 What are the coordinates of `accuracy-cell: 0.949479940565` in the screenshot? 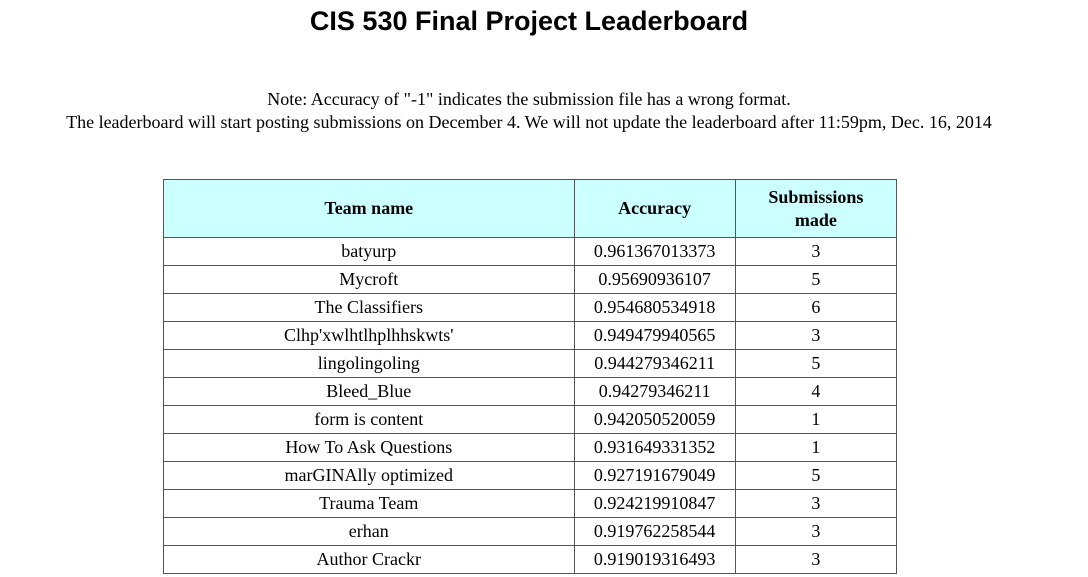 It's located at (654, 335).